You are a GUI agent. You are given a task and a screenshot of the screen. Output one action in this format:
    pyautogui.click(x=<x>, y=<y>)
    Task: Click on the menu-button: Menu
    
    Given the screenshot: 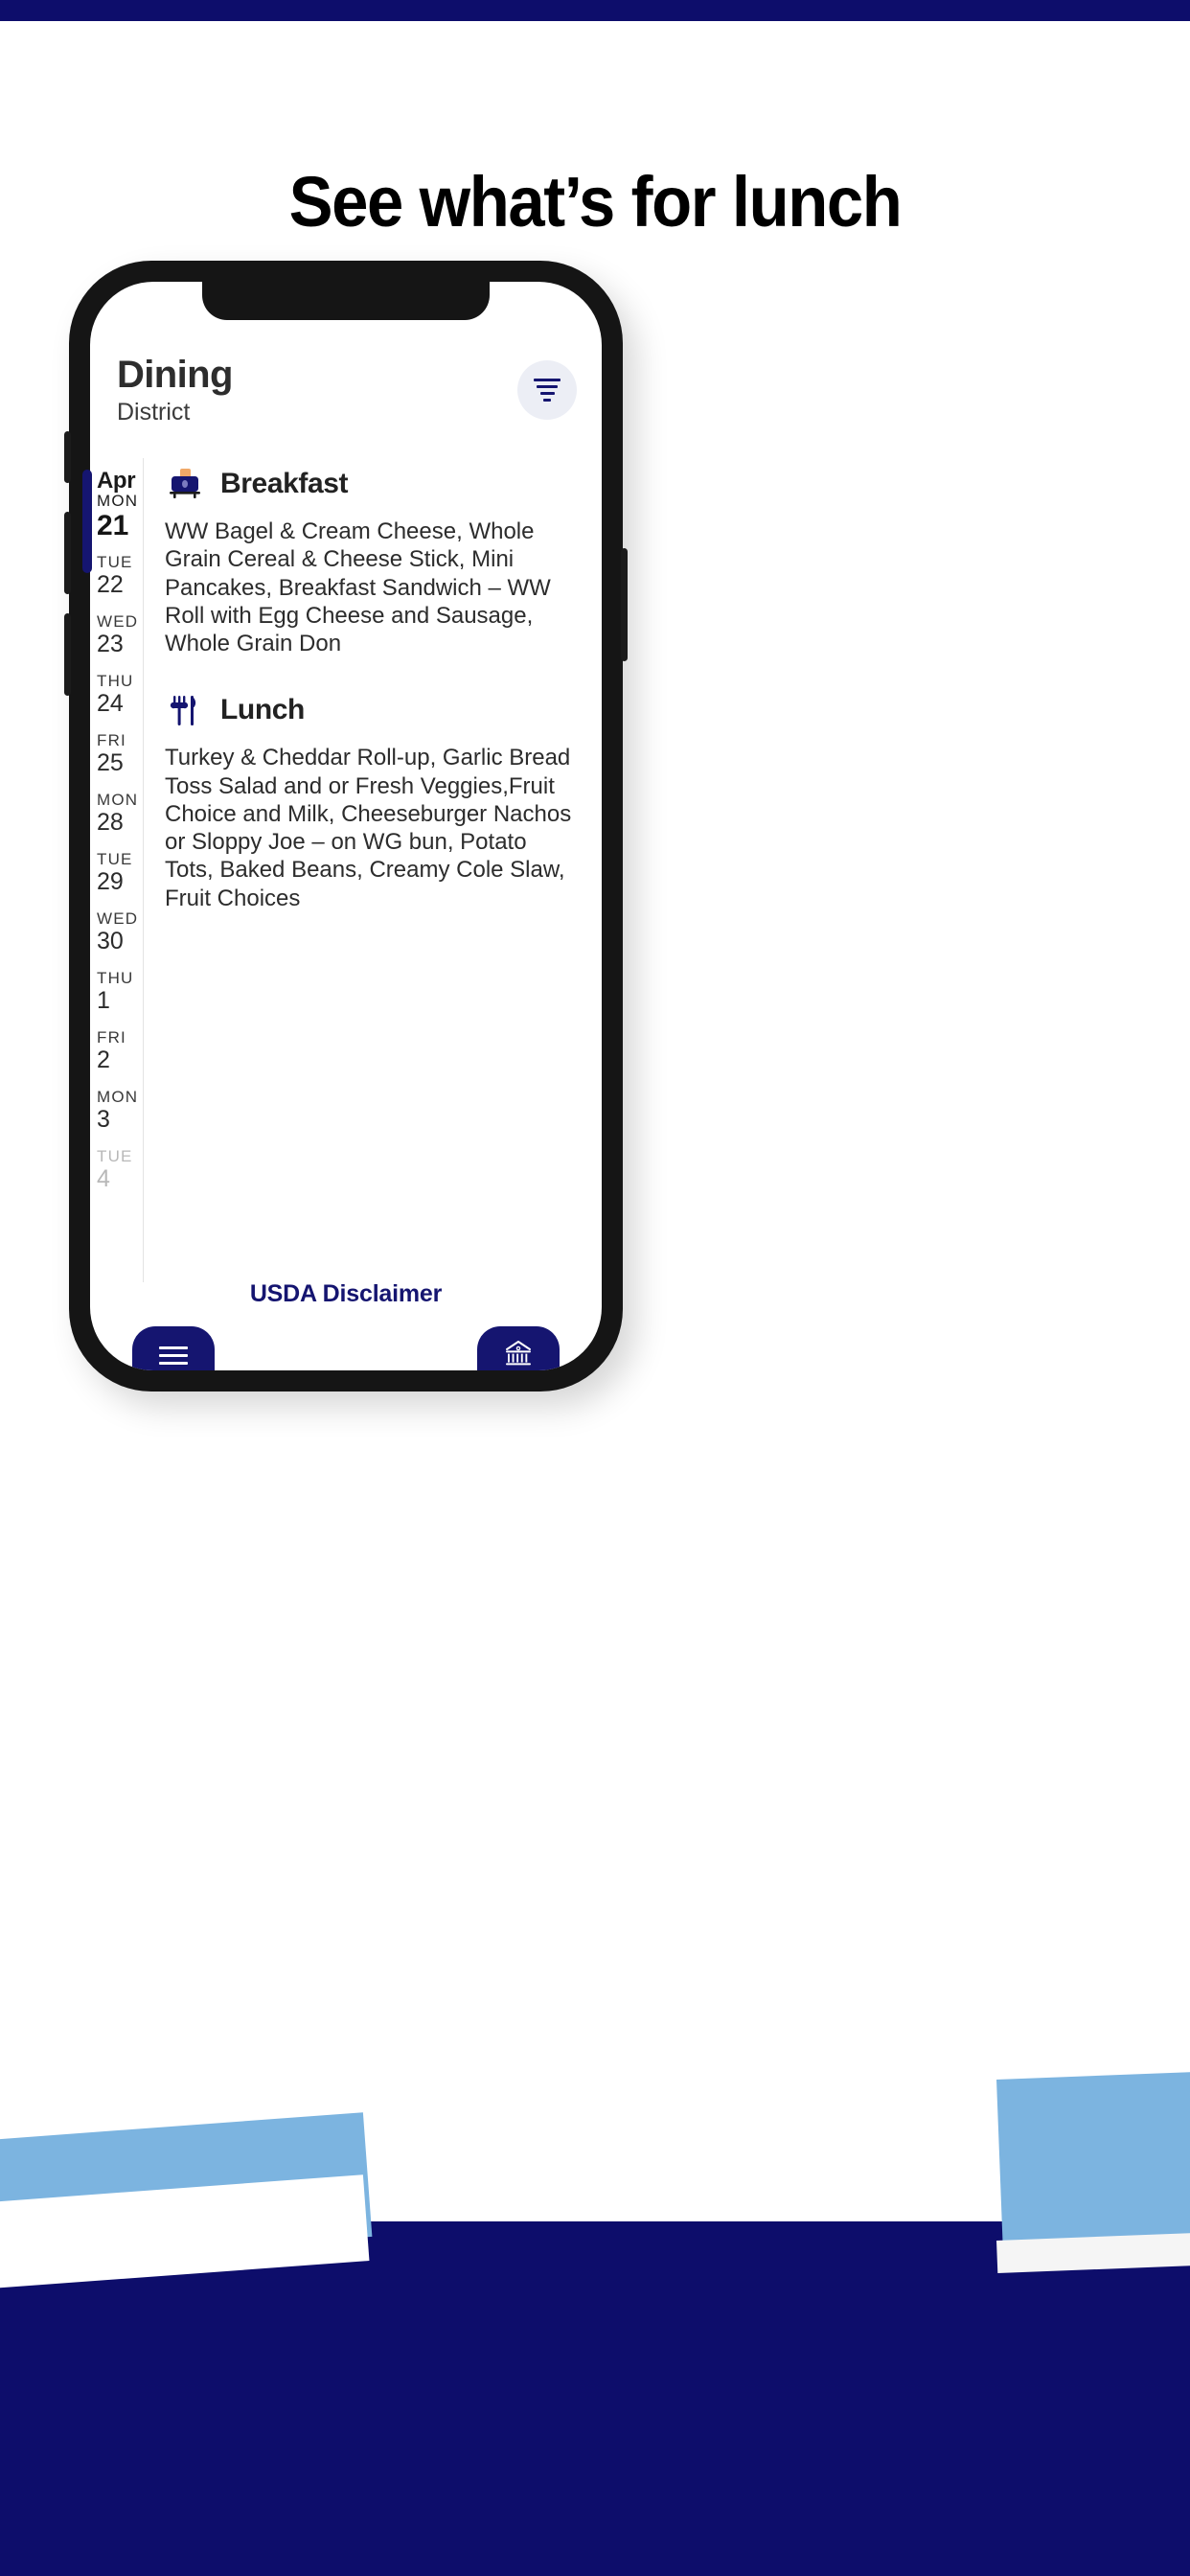 What is the action you would take?
    pyautogui.click(x=174, y=1348)
    